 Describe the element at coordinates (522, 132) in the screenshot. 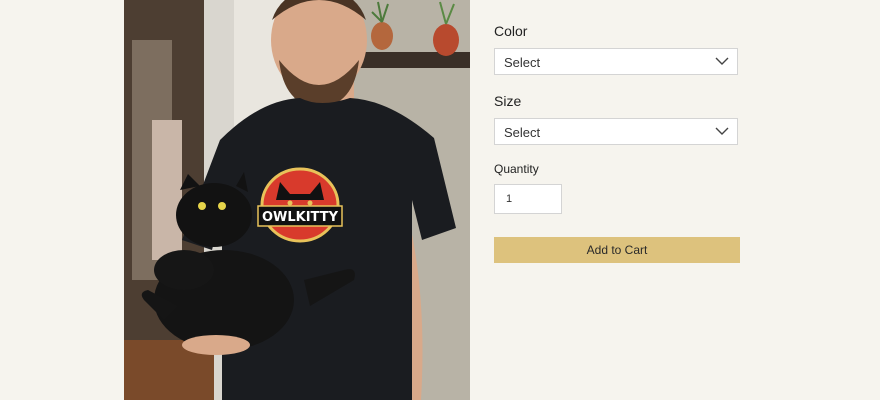

I see `size-select-value: Select` at that location.